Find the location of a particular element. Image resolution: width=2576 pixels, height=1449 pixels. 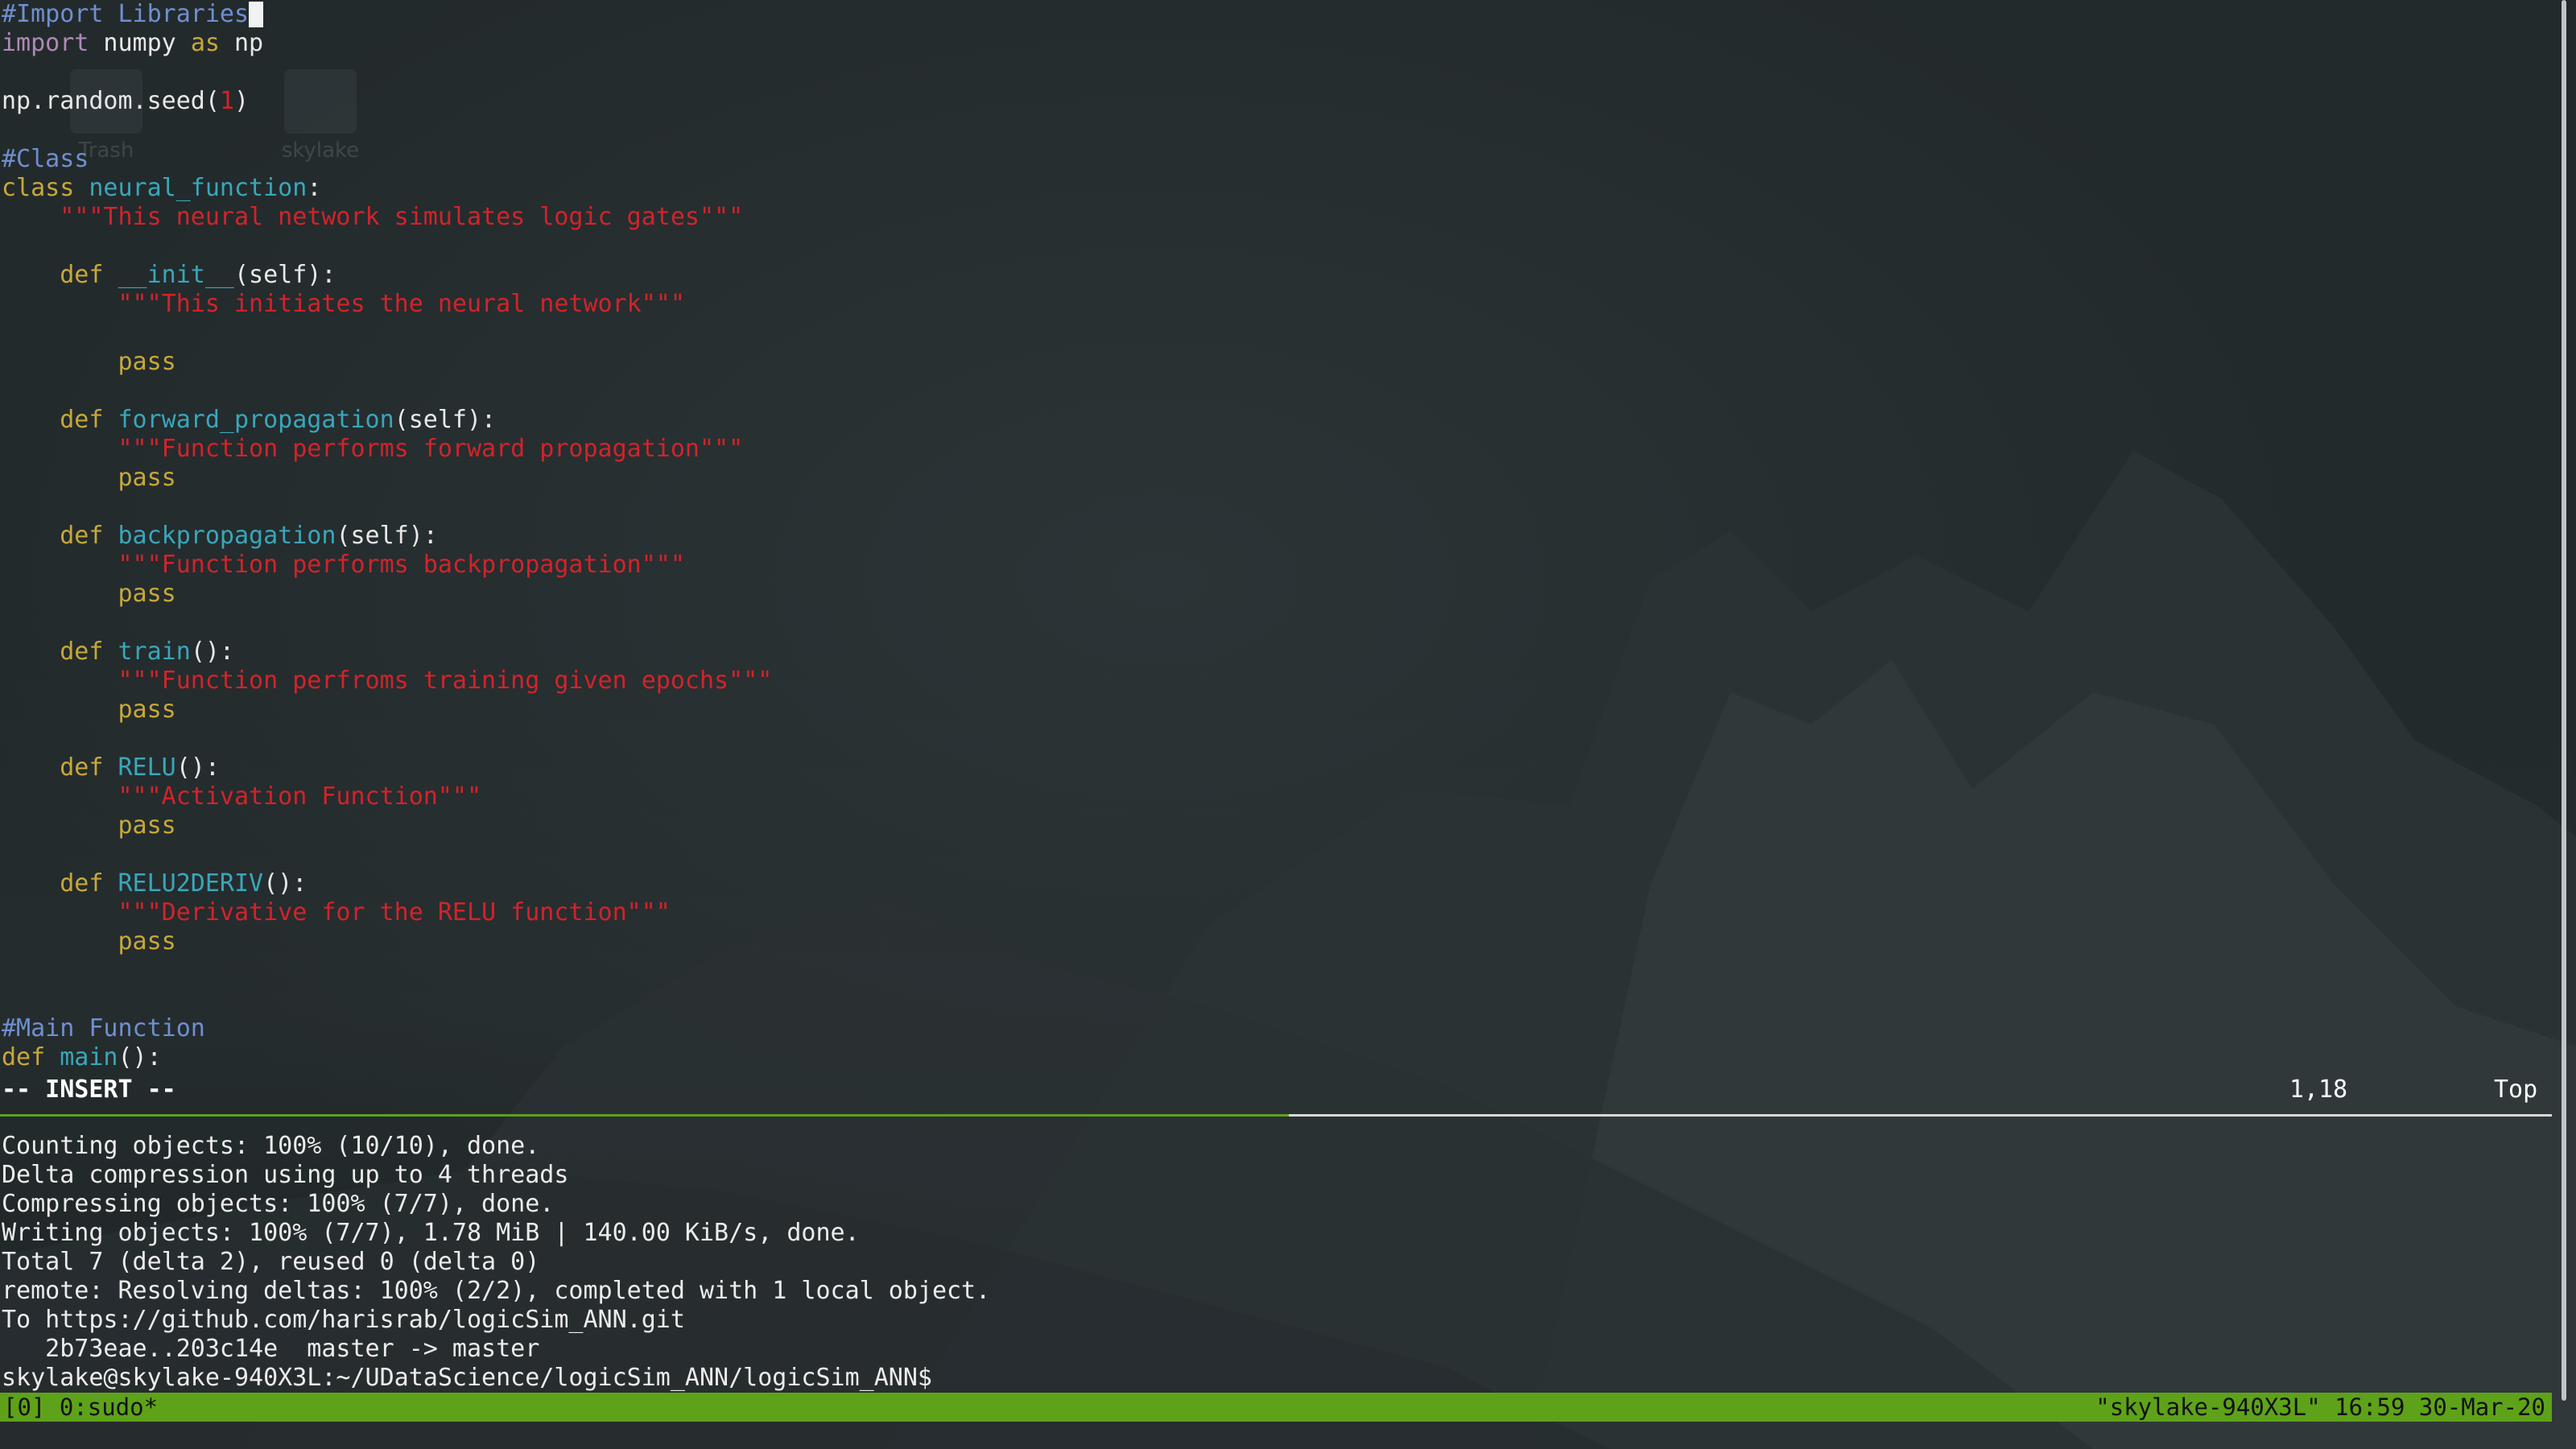

code-token: """Derivative for the RELU function""" is located at coordinates (394, 912).